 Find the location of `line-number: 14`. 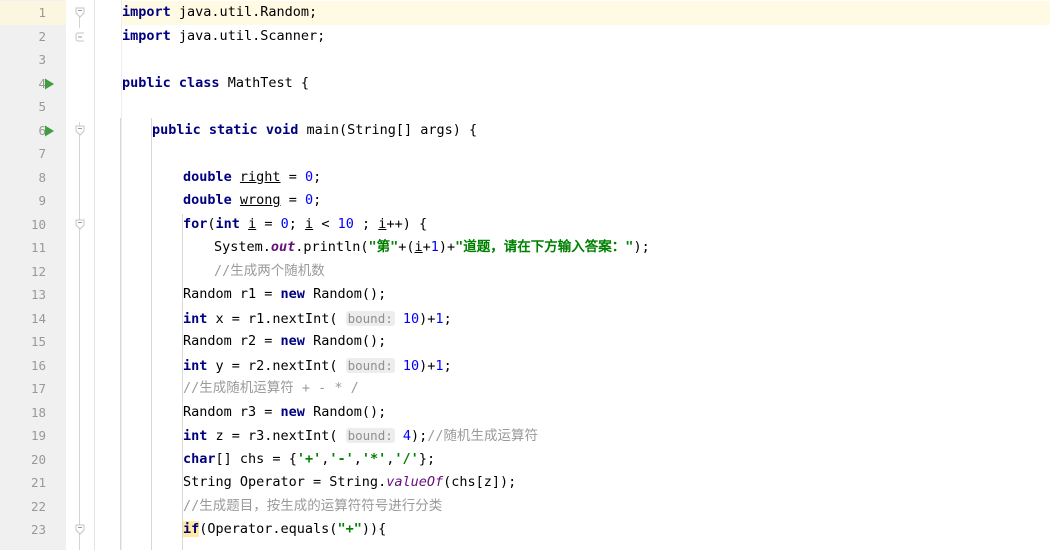

line-number: 14 is located at coordinates (38, 318).